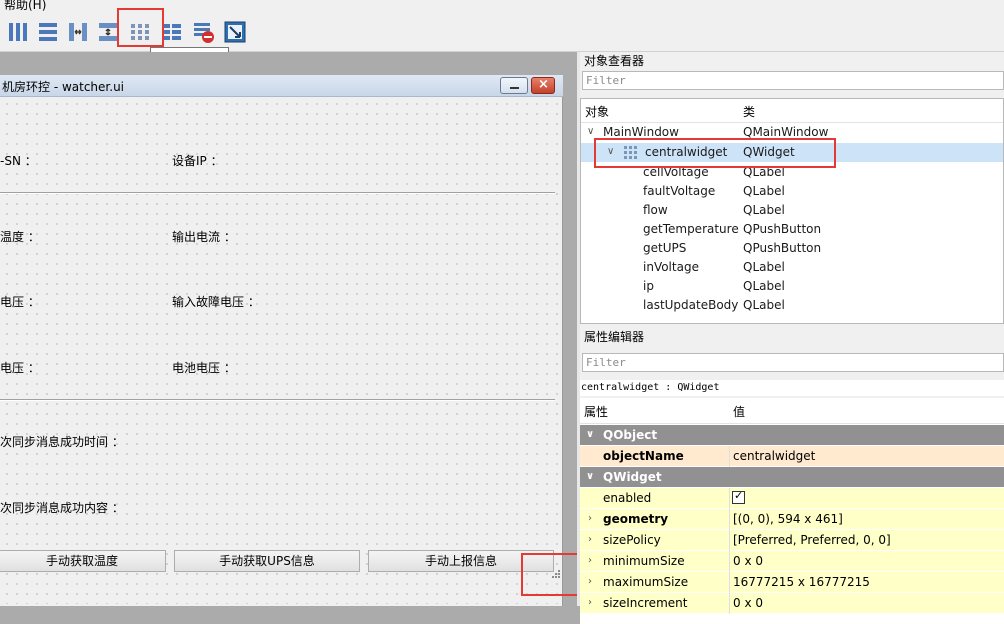 This screenshot has width=1004, height=624. Describe the element at coordinates (792, 152) in the screenshot. I see `tree-row-centralwidget: ∨ centralwidget QWidget` at that location.